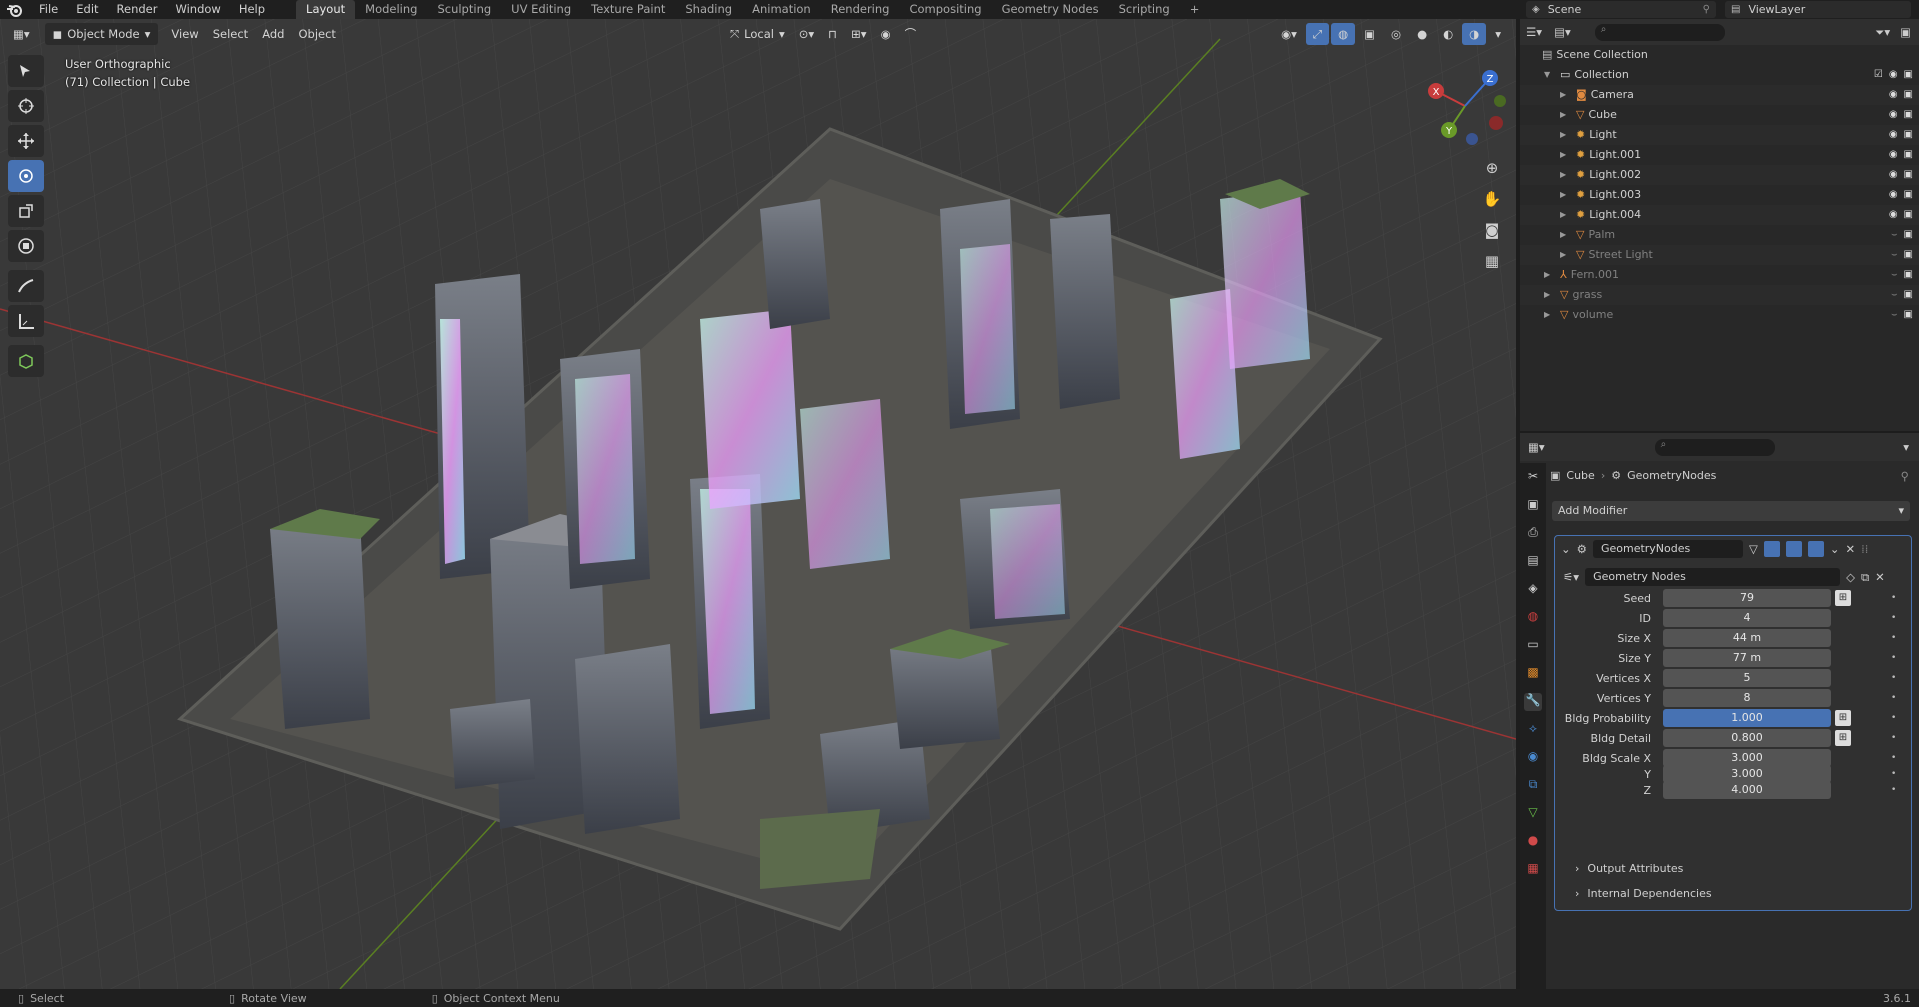 The height and width of the screenshot is (1007, 1919). What do you see at coordinates (1719, 135) in the screenshot?
I see `outliner-item-light: ▶ ✹ Light ◉ ▣` at bounding box center [1719, 135].